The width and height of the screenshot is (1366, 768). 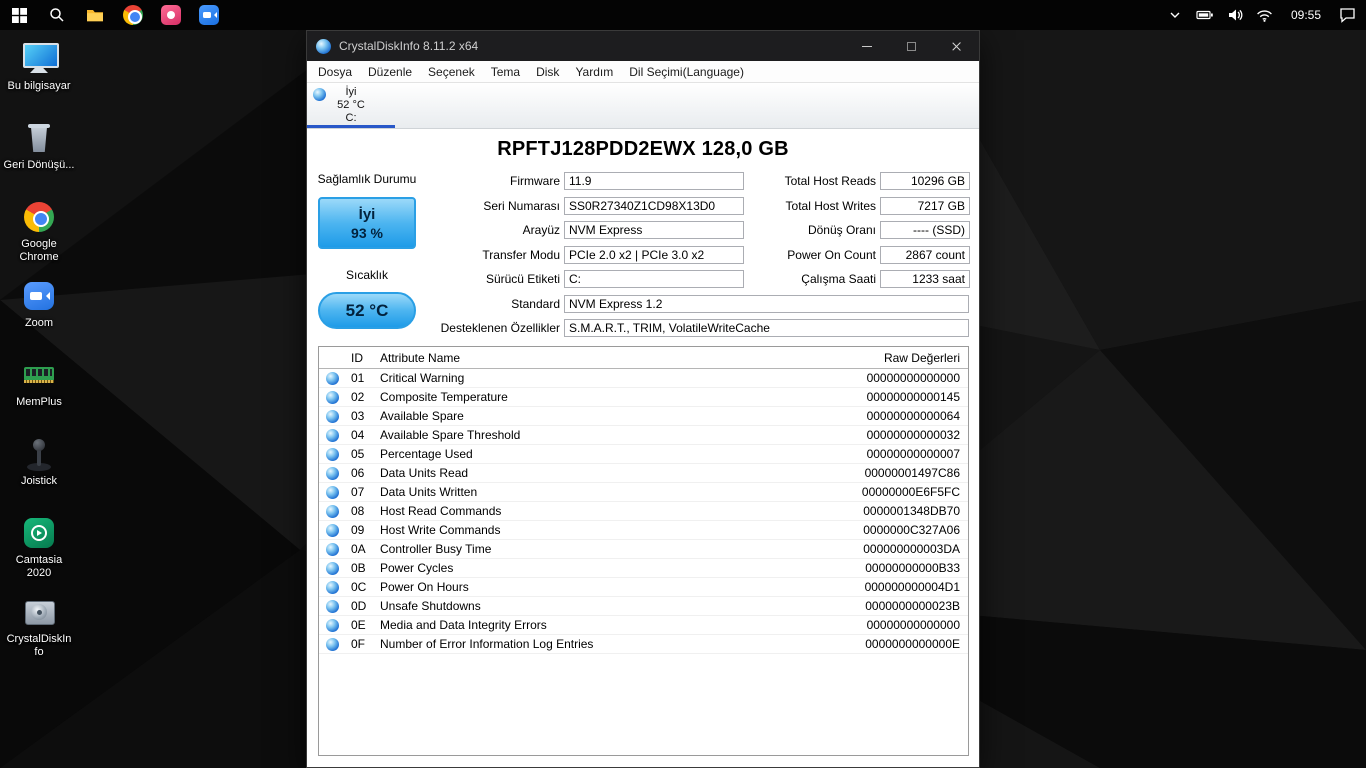 What do you see at coordinates (643, 378) in the screenshot?
I see `smart-row: 01 Critical Warning 00000000000000` at bounding box center [643, 378].